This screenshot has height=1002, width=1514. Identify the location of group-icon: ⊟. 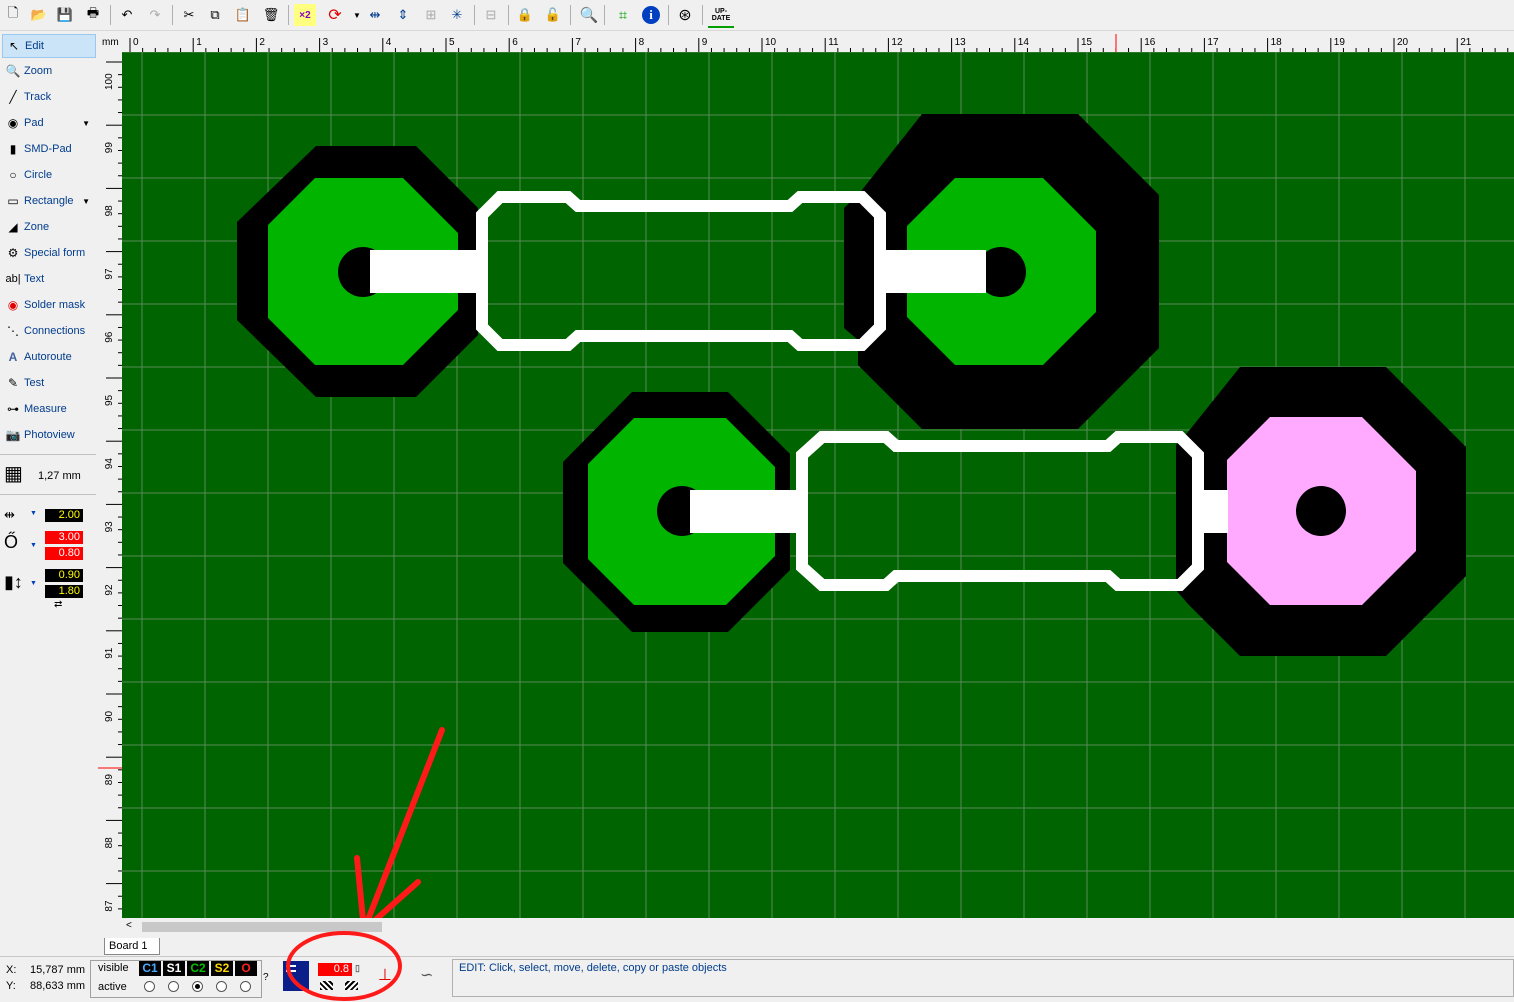
(491, 15).